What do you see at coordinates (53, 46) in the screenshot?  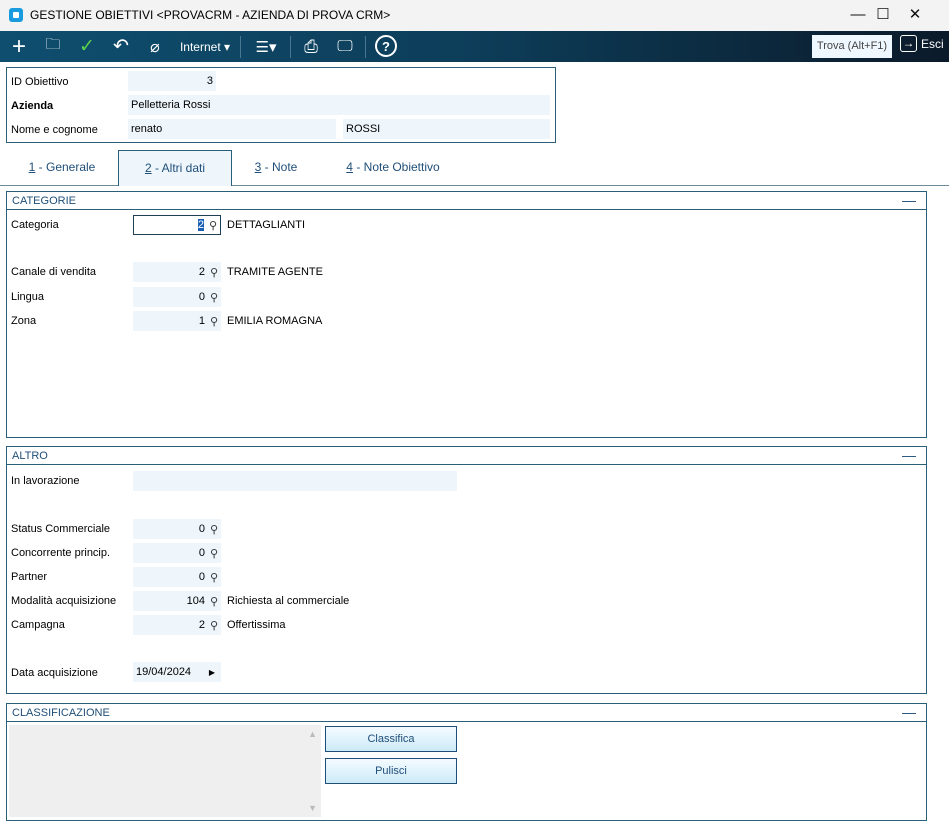 I see `open-folder-icon: 🗀` at bounding box center [53, 46].